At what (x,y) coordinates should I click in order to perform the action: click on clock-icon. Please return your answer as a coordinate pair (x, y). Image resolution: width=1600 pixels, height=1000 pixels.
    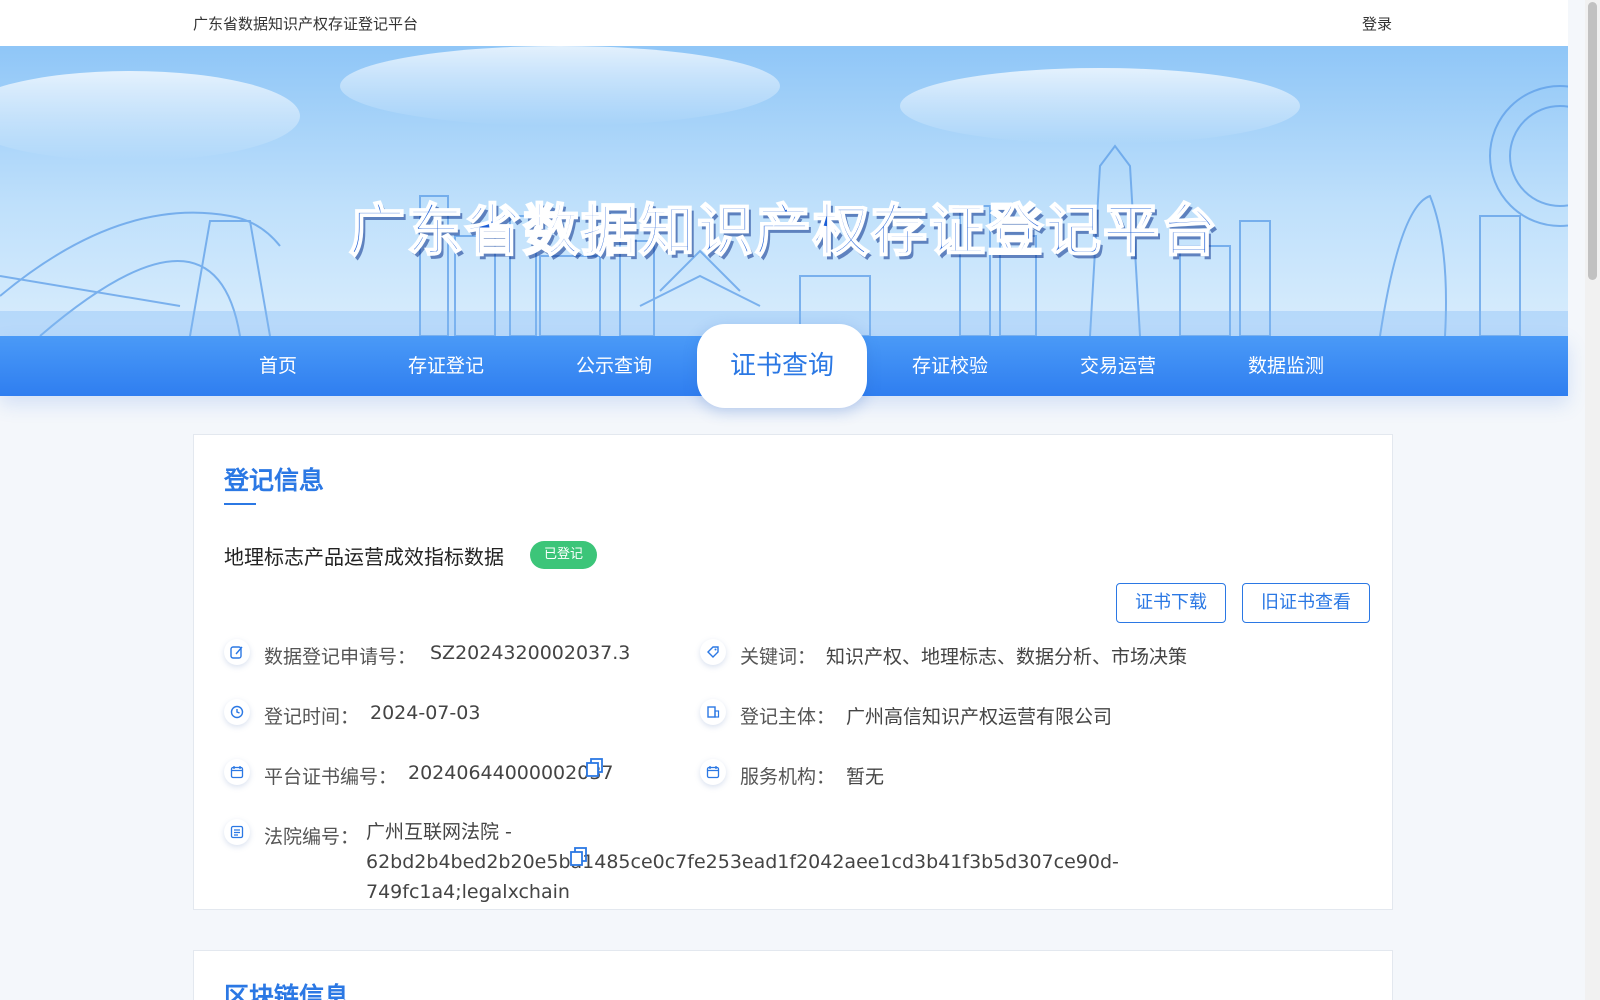
    Looking at the image, I should click on (237, 712).